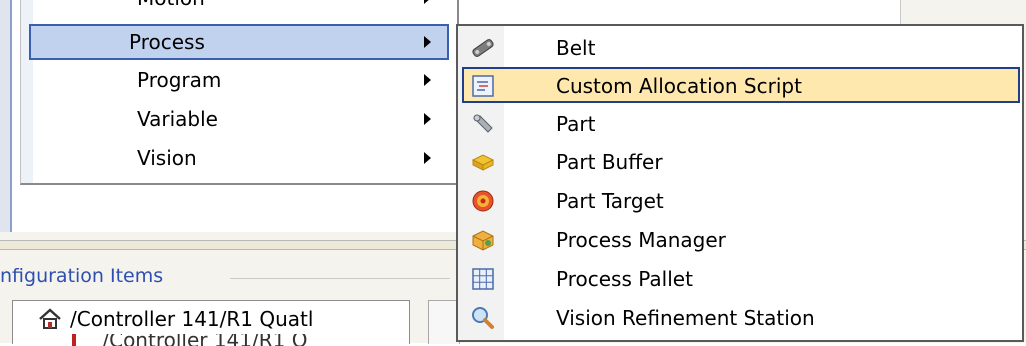 The width and height of the screenshot is (1026, 346). Describe the element at coordinates (171, 5) in the screenshot. I see `menu-item-label: Motion` at that location.